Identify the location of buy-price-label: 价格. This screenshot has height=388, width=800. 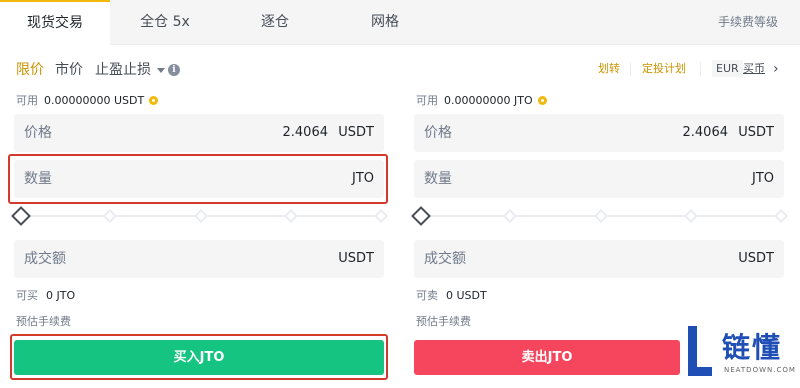
(38, 133).